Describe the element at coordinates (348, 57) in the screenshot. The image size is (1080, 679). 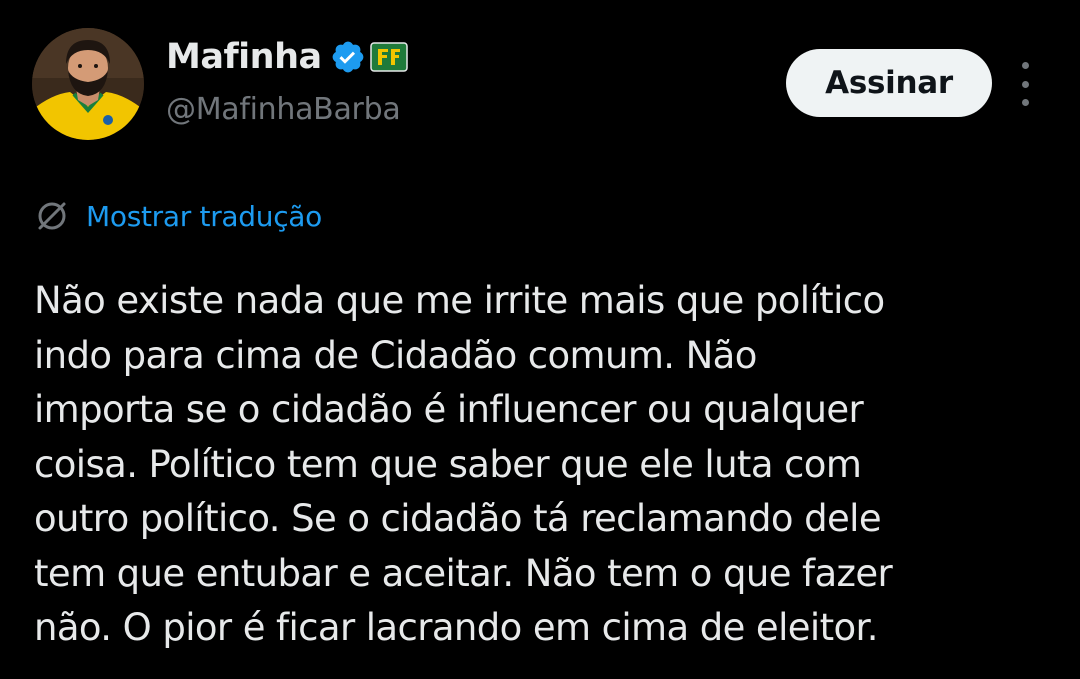
I see `verified-badge-icon` at that location.